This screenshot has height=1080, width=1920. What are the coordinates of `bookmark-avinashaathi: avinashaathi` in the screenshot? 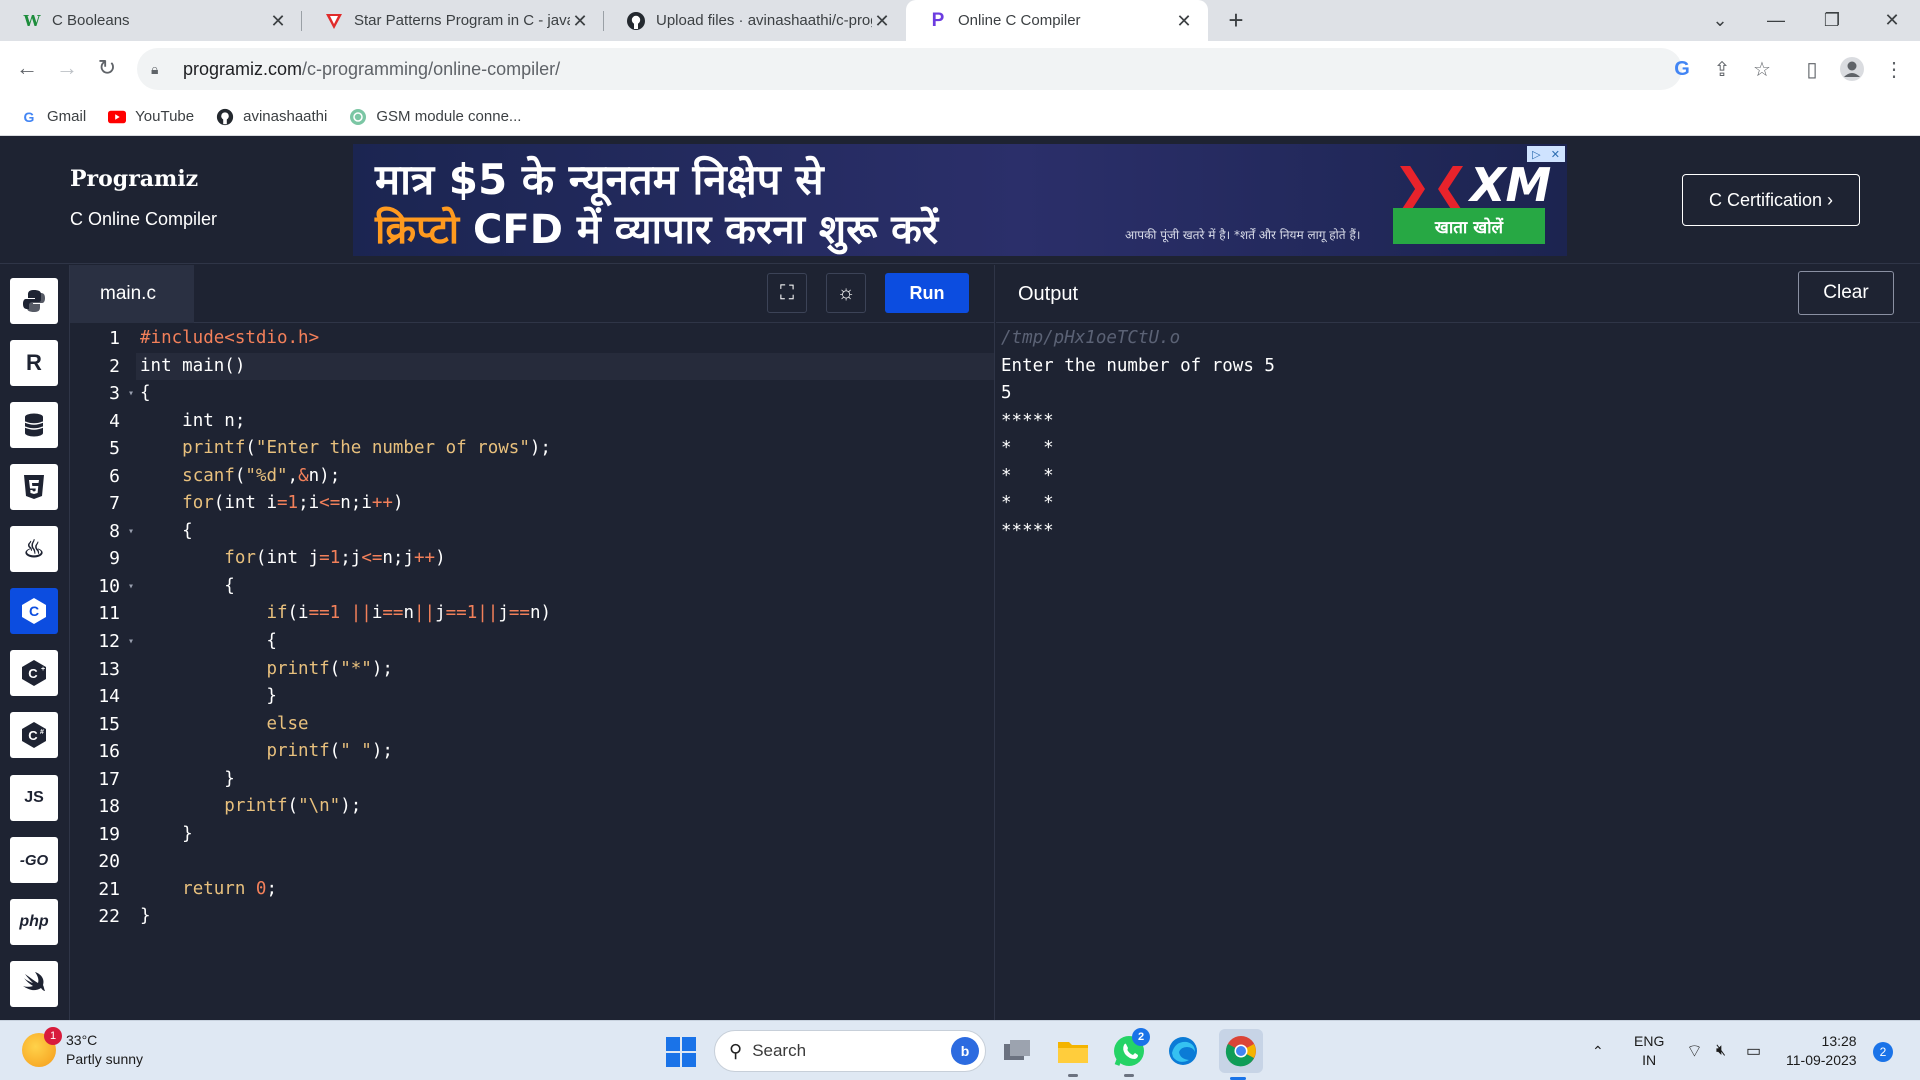 It's located at (271, 117).